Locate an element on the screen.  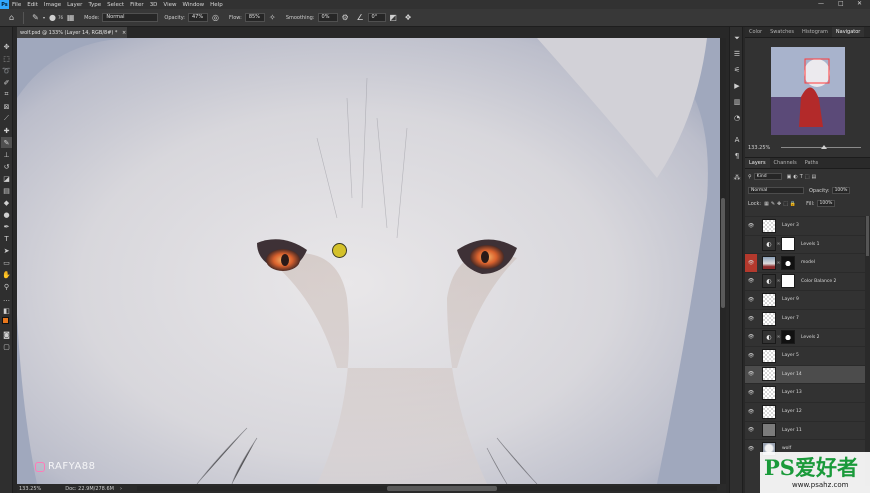
brushes-icon: ⁂ is located at coordinates (737, 178).